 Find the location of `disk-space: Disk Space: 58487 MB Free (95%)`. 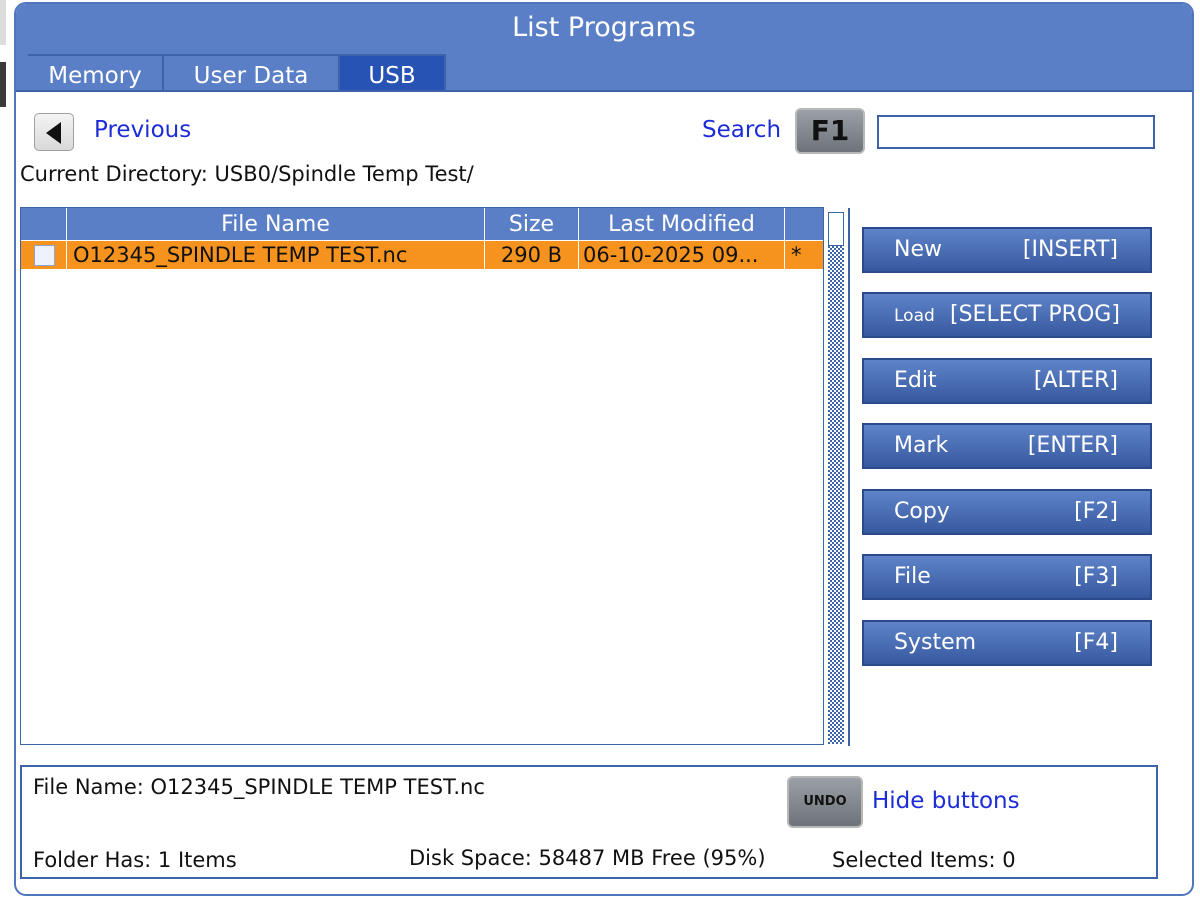

disk-space: Disk Space: 58487 MB Free (95%) is located at coordinates (587, 858).